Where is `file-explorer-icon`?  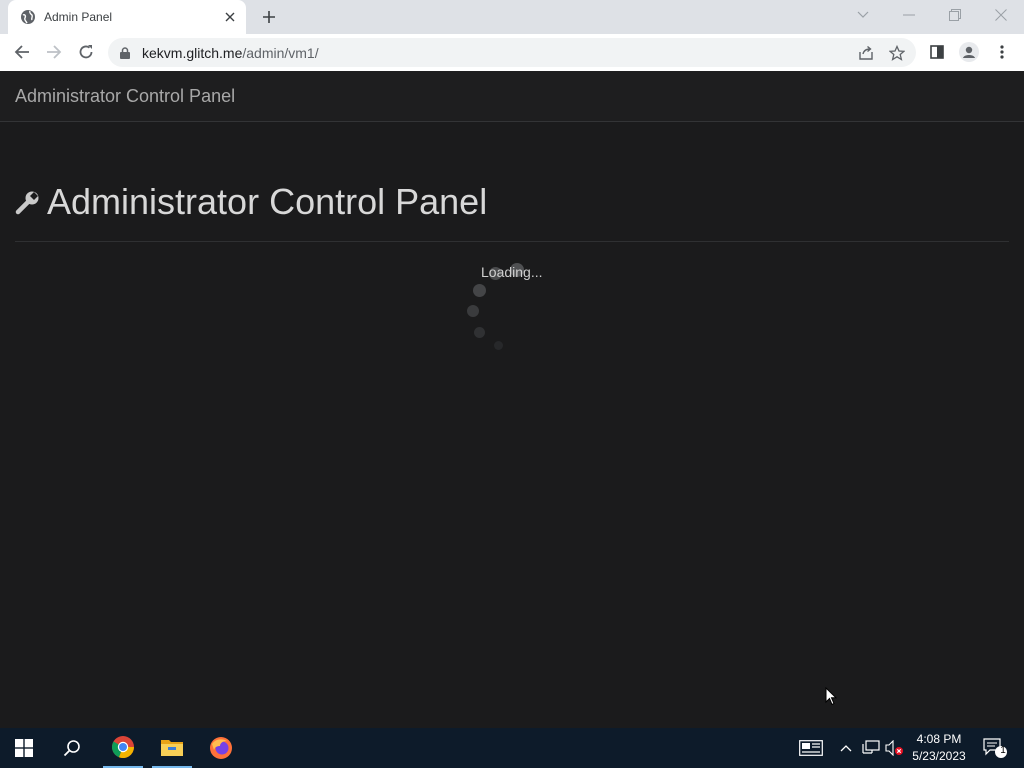 file-explorer-icon is located at coordinates (172, 748).